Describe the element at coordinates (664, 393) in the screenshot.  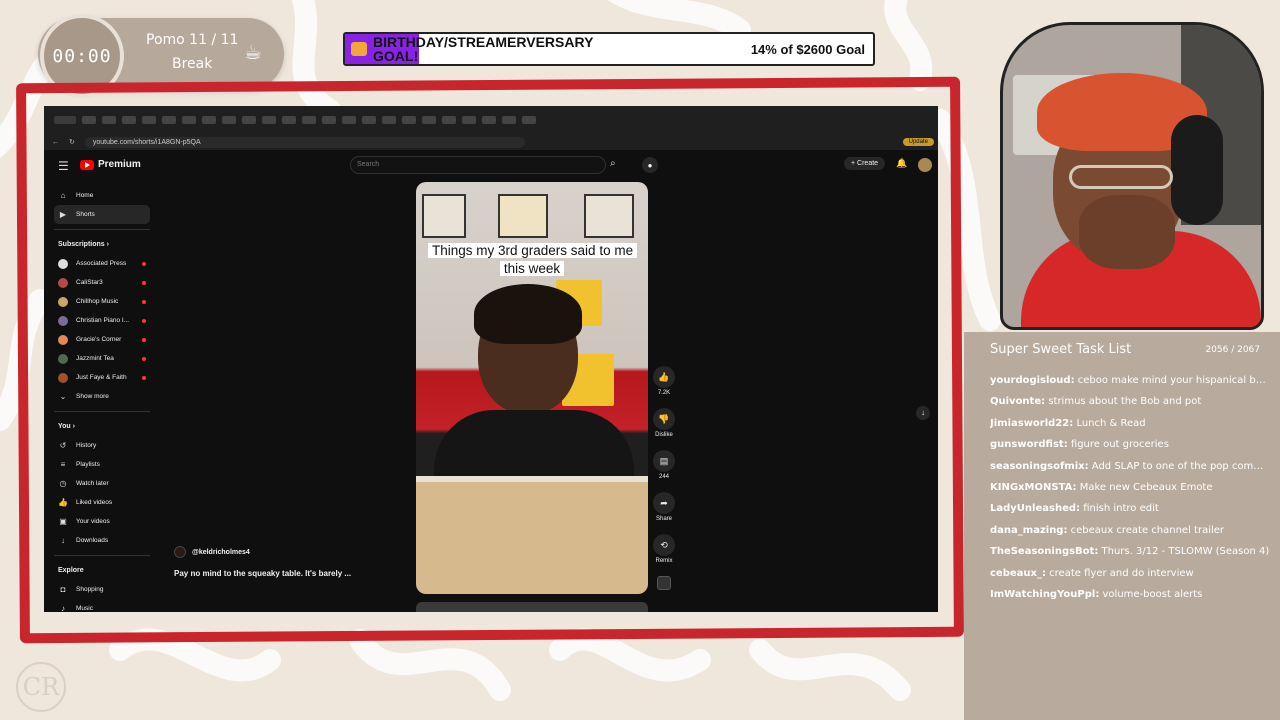
I see `like-count: 7.2K` at that location.